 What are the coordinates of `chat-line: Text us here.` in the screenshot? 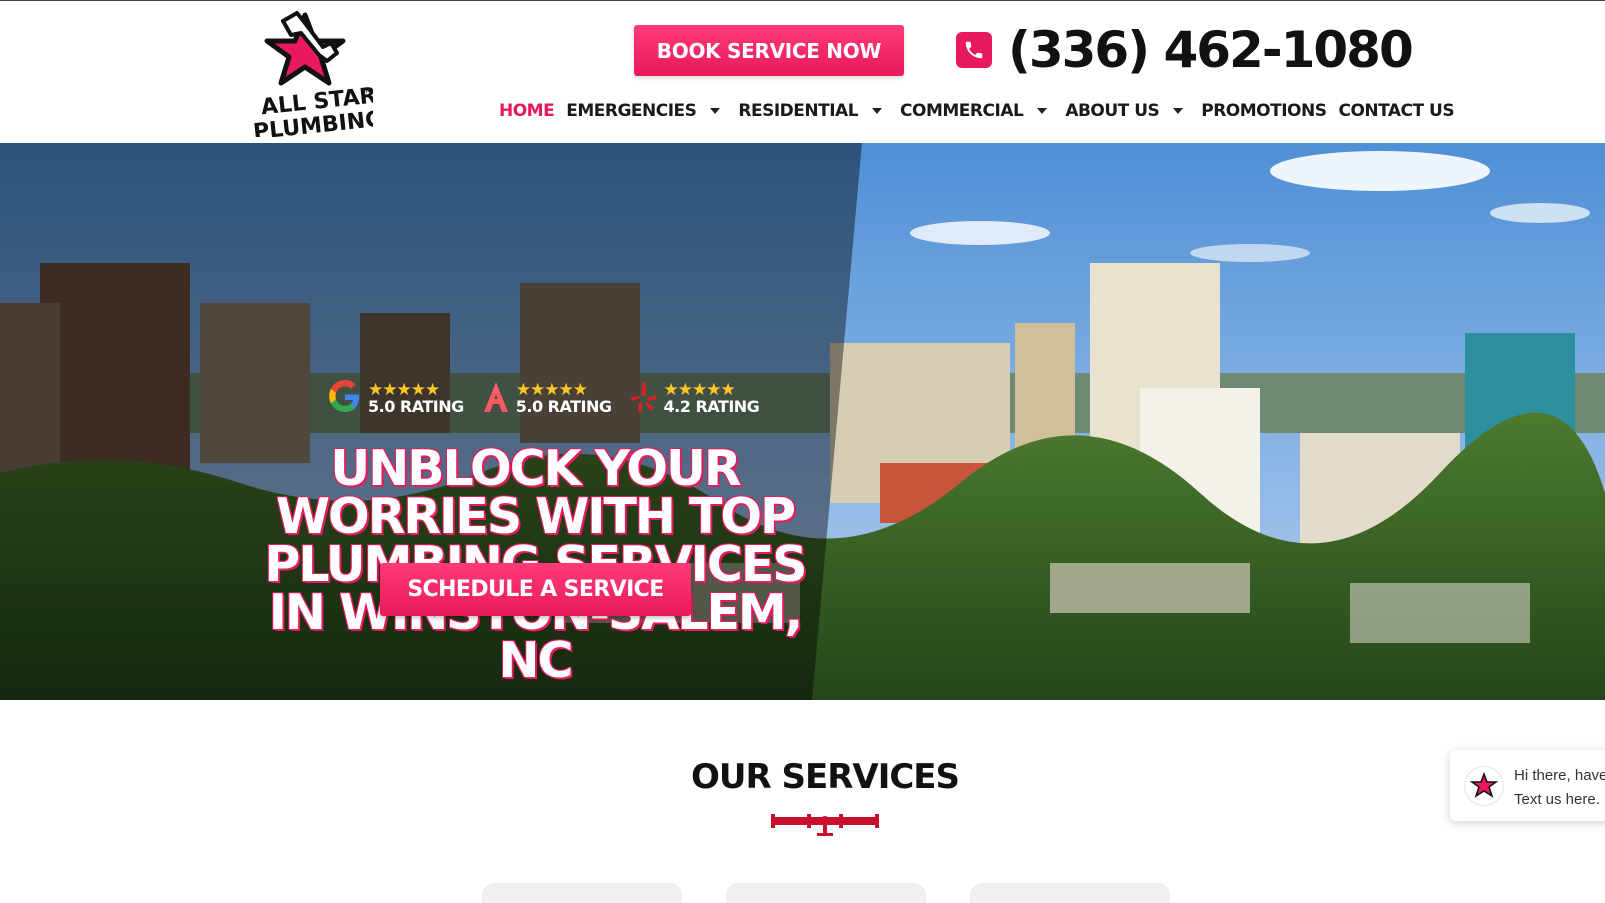 It's located at (1557, 799).